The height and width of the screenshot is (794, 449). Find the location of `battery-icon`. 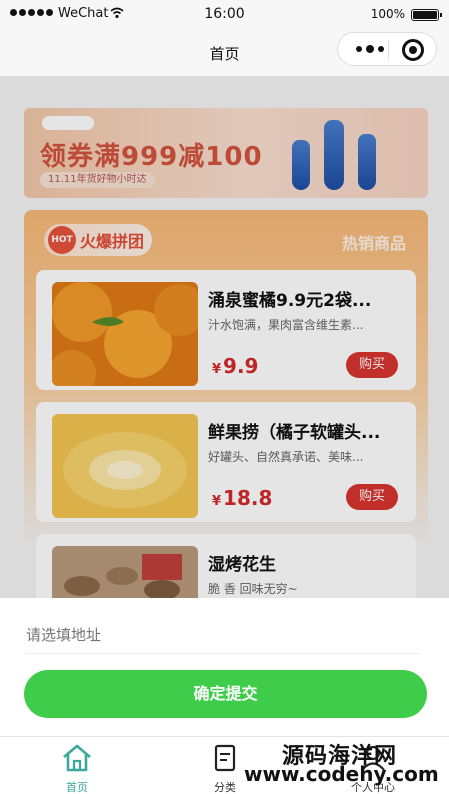

battery-icon is located at coordinates (426, 15).